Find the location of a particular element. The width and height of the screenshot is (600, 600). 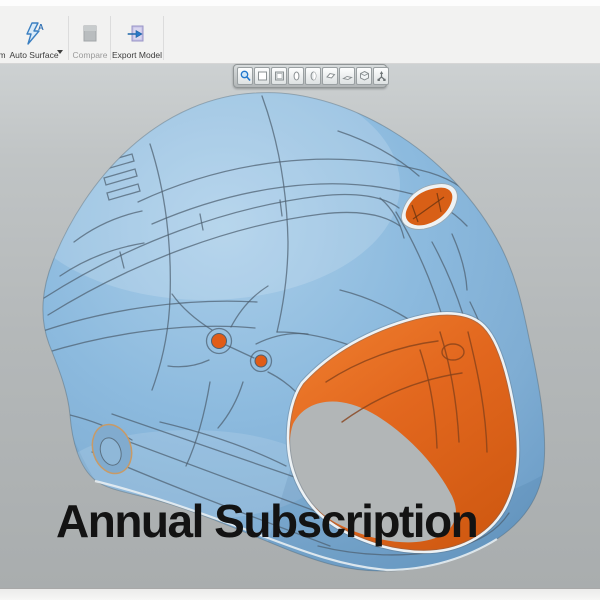

right-view-icon is located at coordinates (313, 76).